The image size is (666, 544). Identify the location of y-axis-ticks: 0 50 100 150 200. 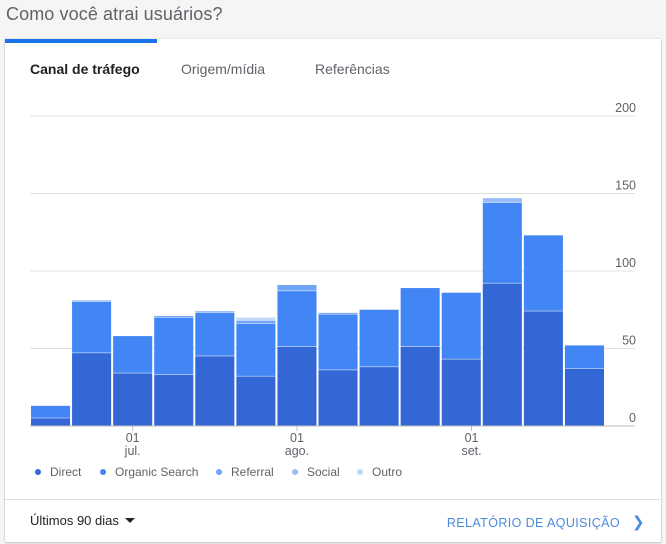
(625, 263).